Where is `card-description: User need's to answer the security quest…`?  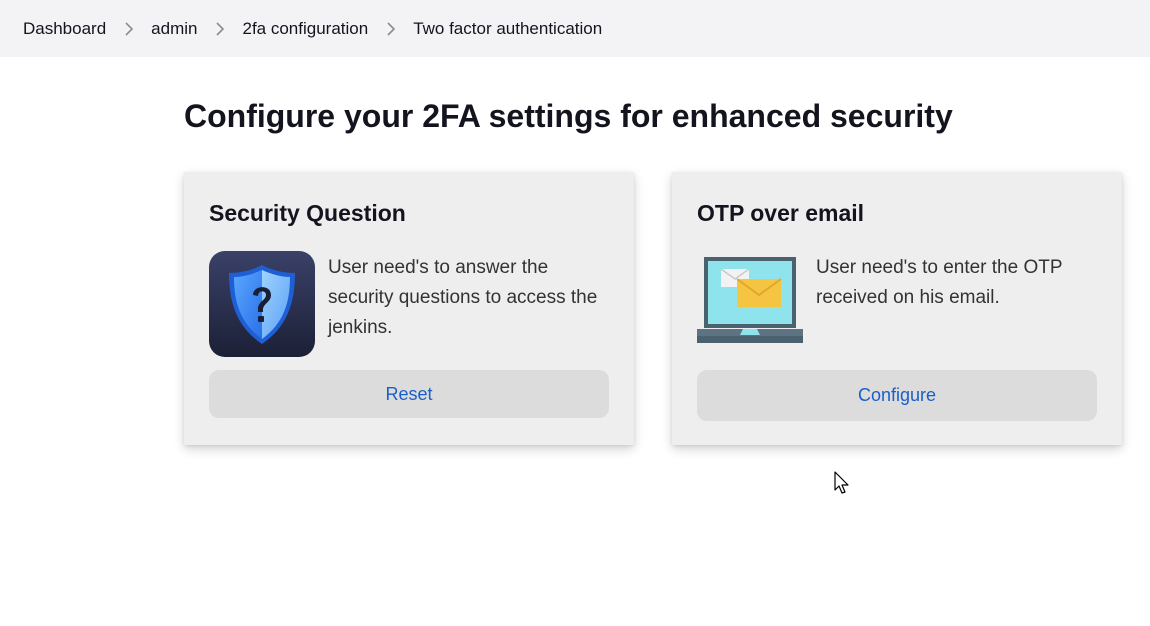
card-description: User need's to answer the security quest… is located at coordinates (463, 297).